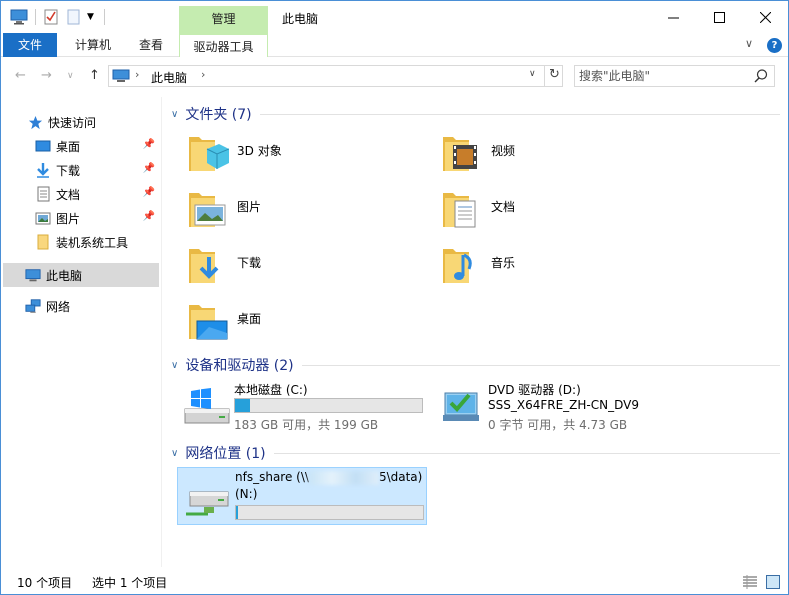 This screenshot has height=595, width=789. I want to click on item-label: 视频, so click(503, 151).